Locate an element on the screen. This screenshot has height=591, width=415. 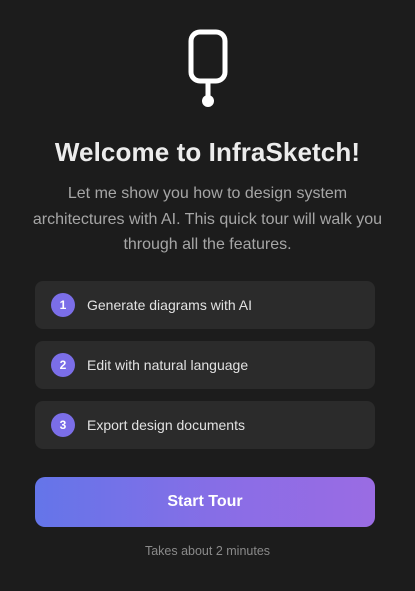
step-number-badge: 3 is located at coordinates (63, 425).